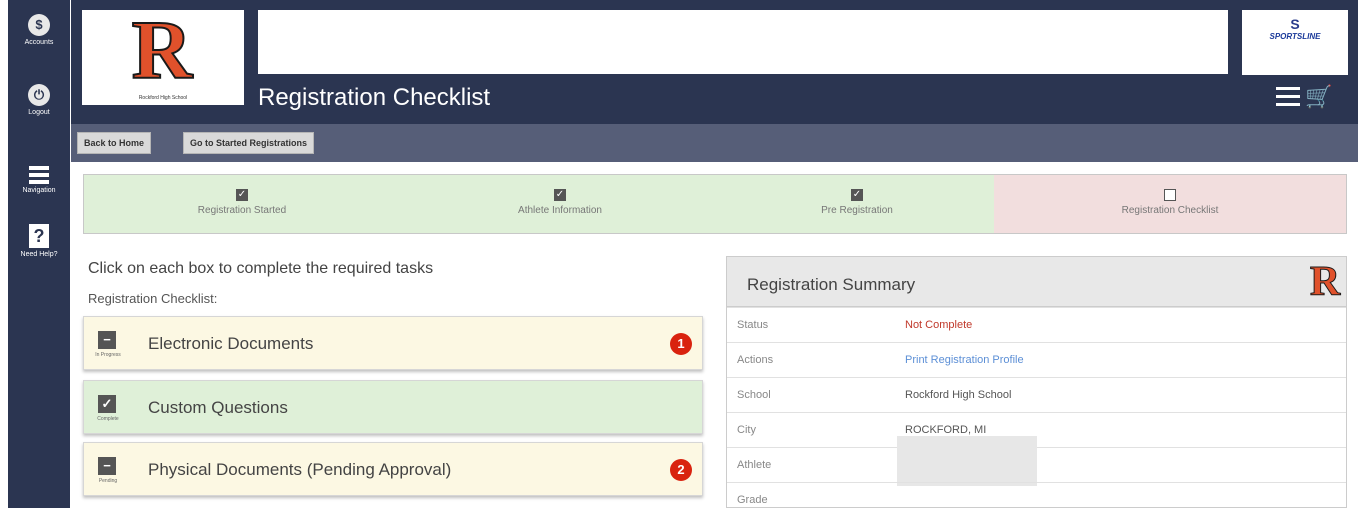  Describe the element at coordinates (39, 112) in the screenshot. I see `logout-label: Logout` at that location.